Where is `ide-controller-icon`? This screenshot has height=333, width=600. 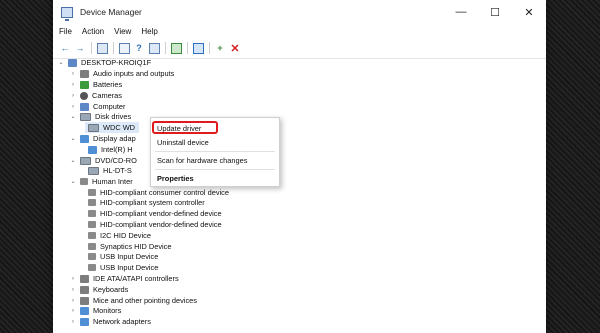 ide-controller-icon is located at coordinates (84, 278).